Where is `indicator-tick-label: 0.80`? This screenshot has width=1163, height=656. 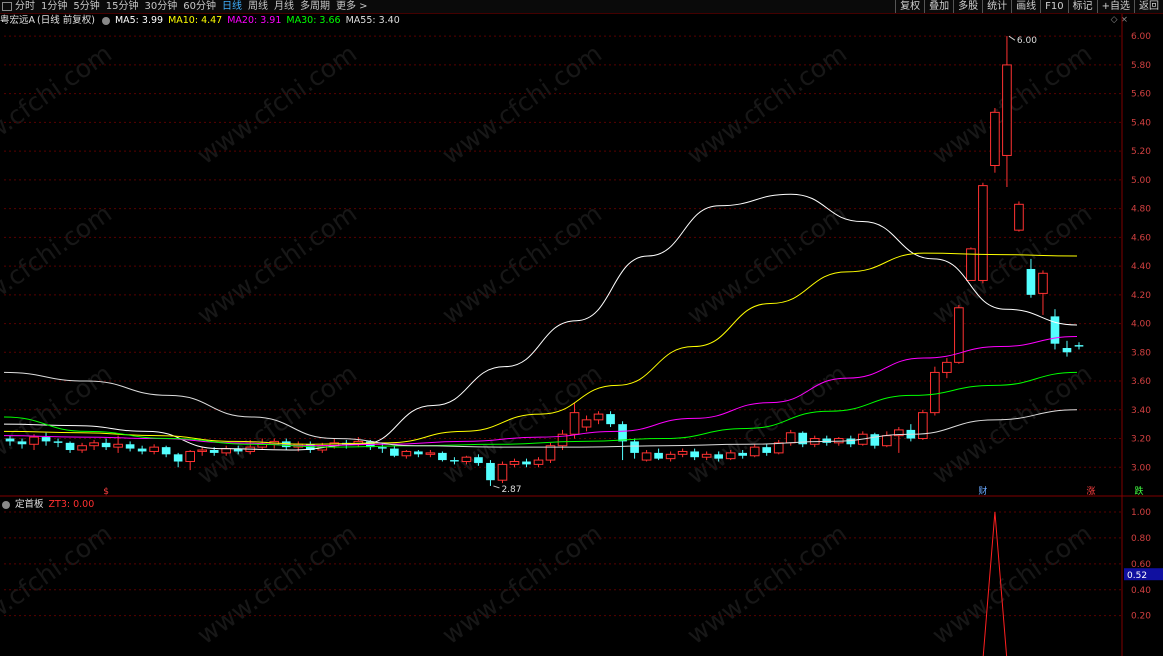 indicator-tick-label: 0.80 is located at coordinates (1141, 539).